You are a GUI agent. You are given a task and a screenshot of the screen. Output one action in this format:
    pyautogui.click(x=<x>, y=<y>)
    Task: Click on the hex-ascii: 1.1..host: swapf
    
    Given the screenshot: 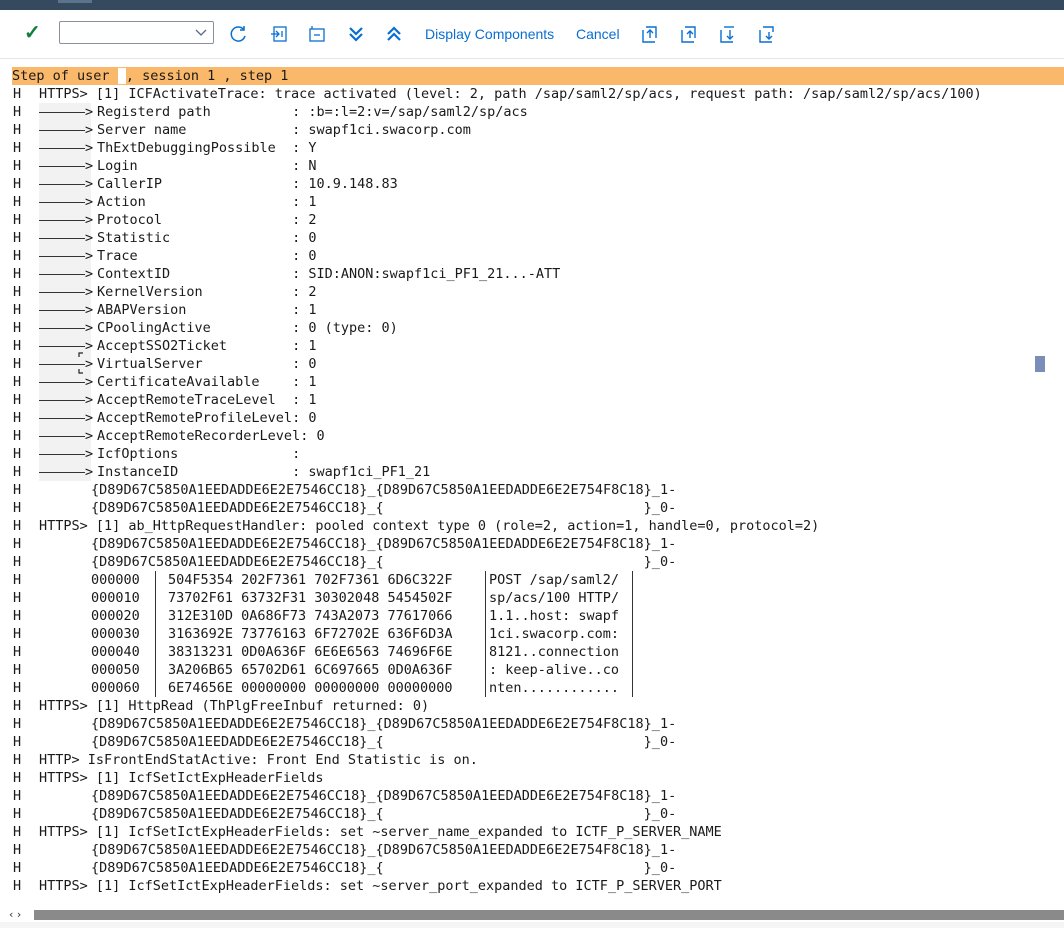 What is the action you would take?
    pyautogui.click(x=554, y=616)
    